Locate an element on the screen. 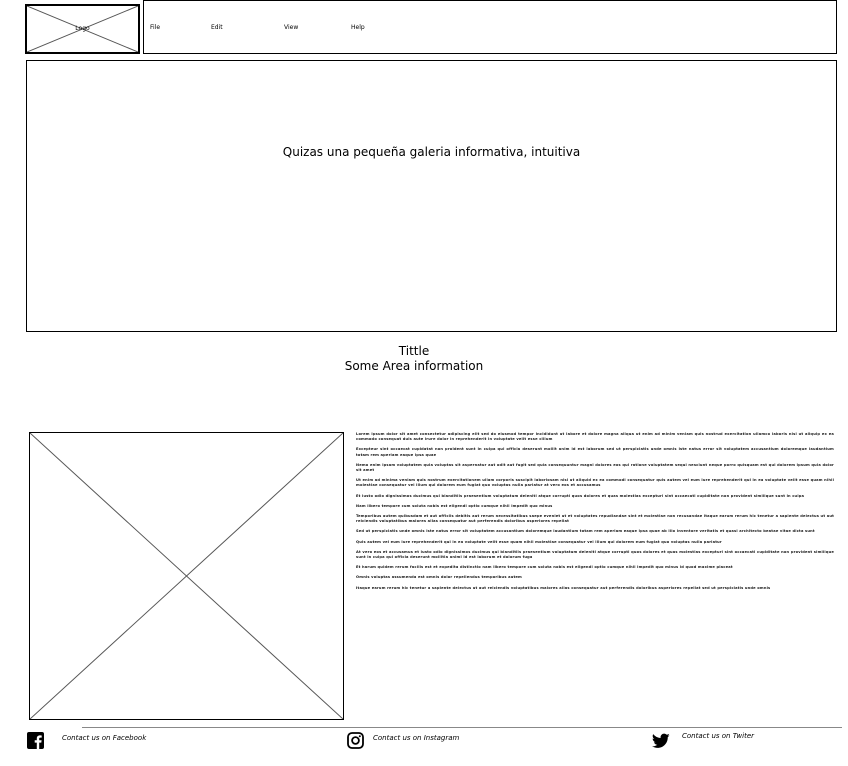 This screenshot has height=766, width=848. twitter-icon is located at coordinates (661, 740).